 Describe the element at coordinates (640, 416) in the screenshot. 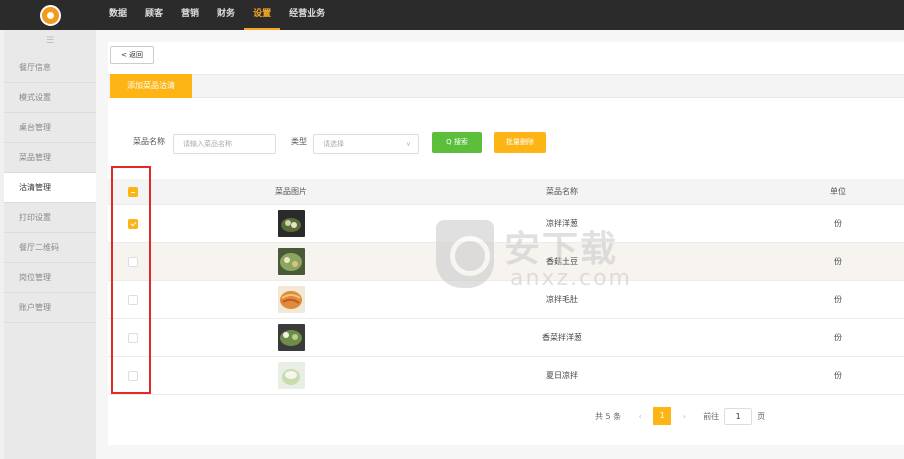

I see `prev-page-icon: ‹` at that location.